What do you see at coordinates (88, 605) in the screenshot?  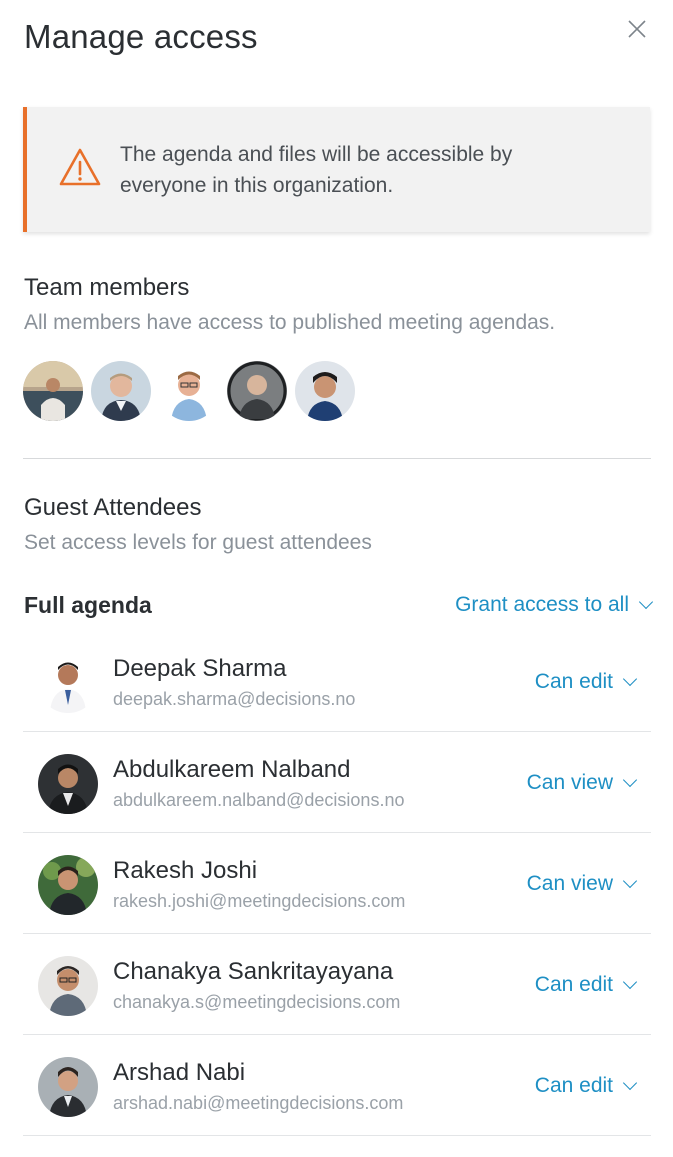 I see `full-agenda-label: Full agenda` at bounding box center [88, 605].